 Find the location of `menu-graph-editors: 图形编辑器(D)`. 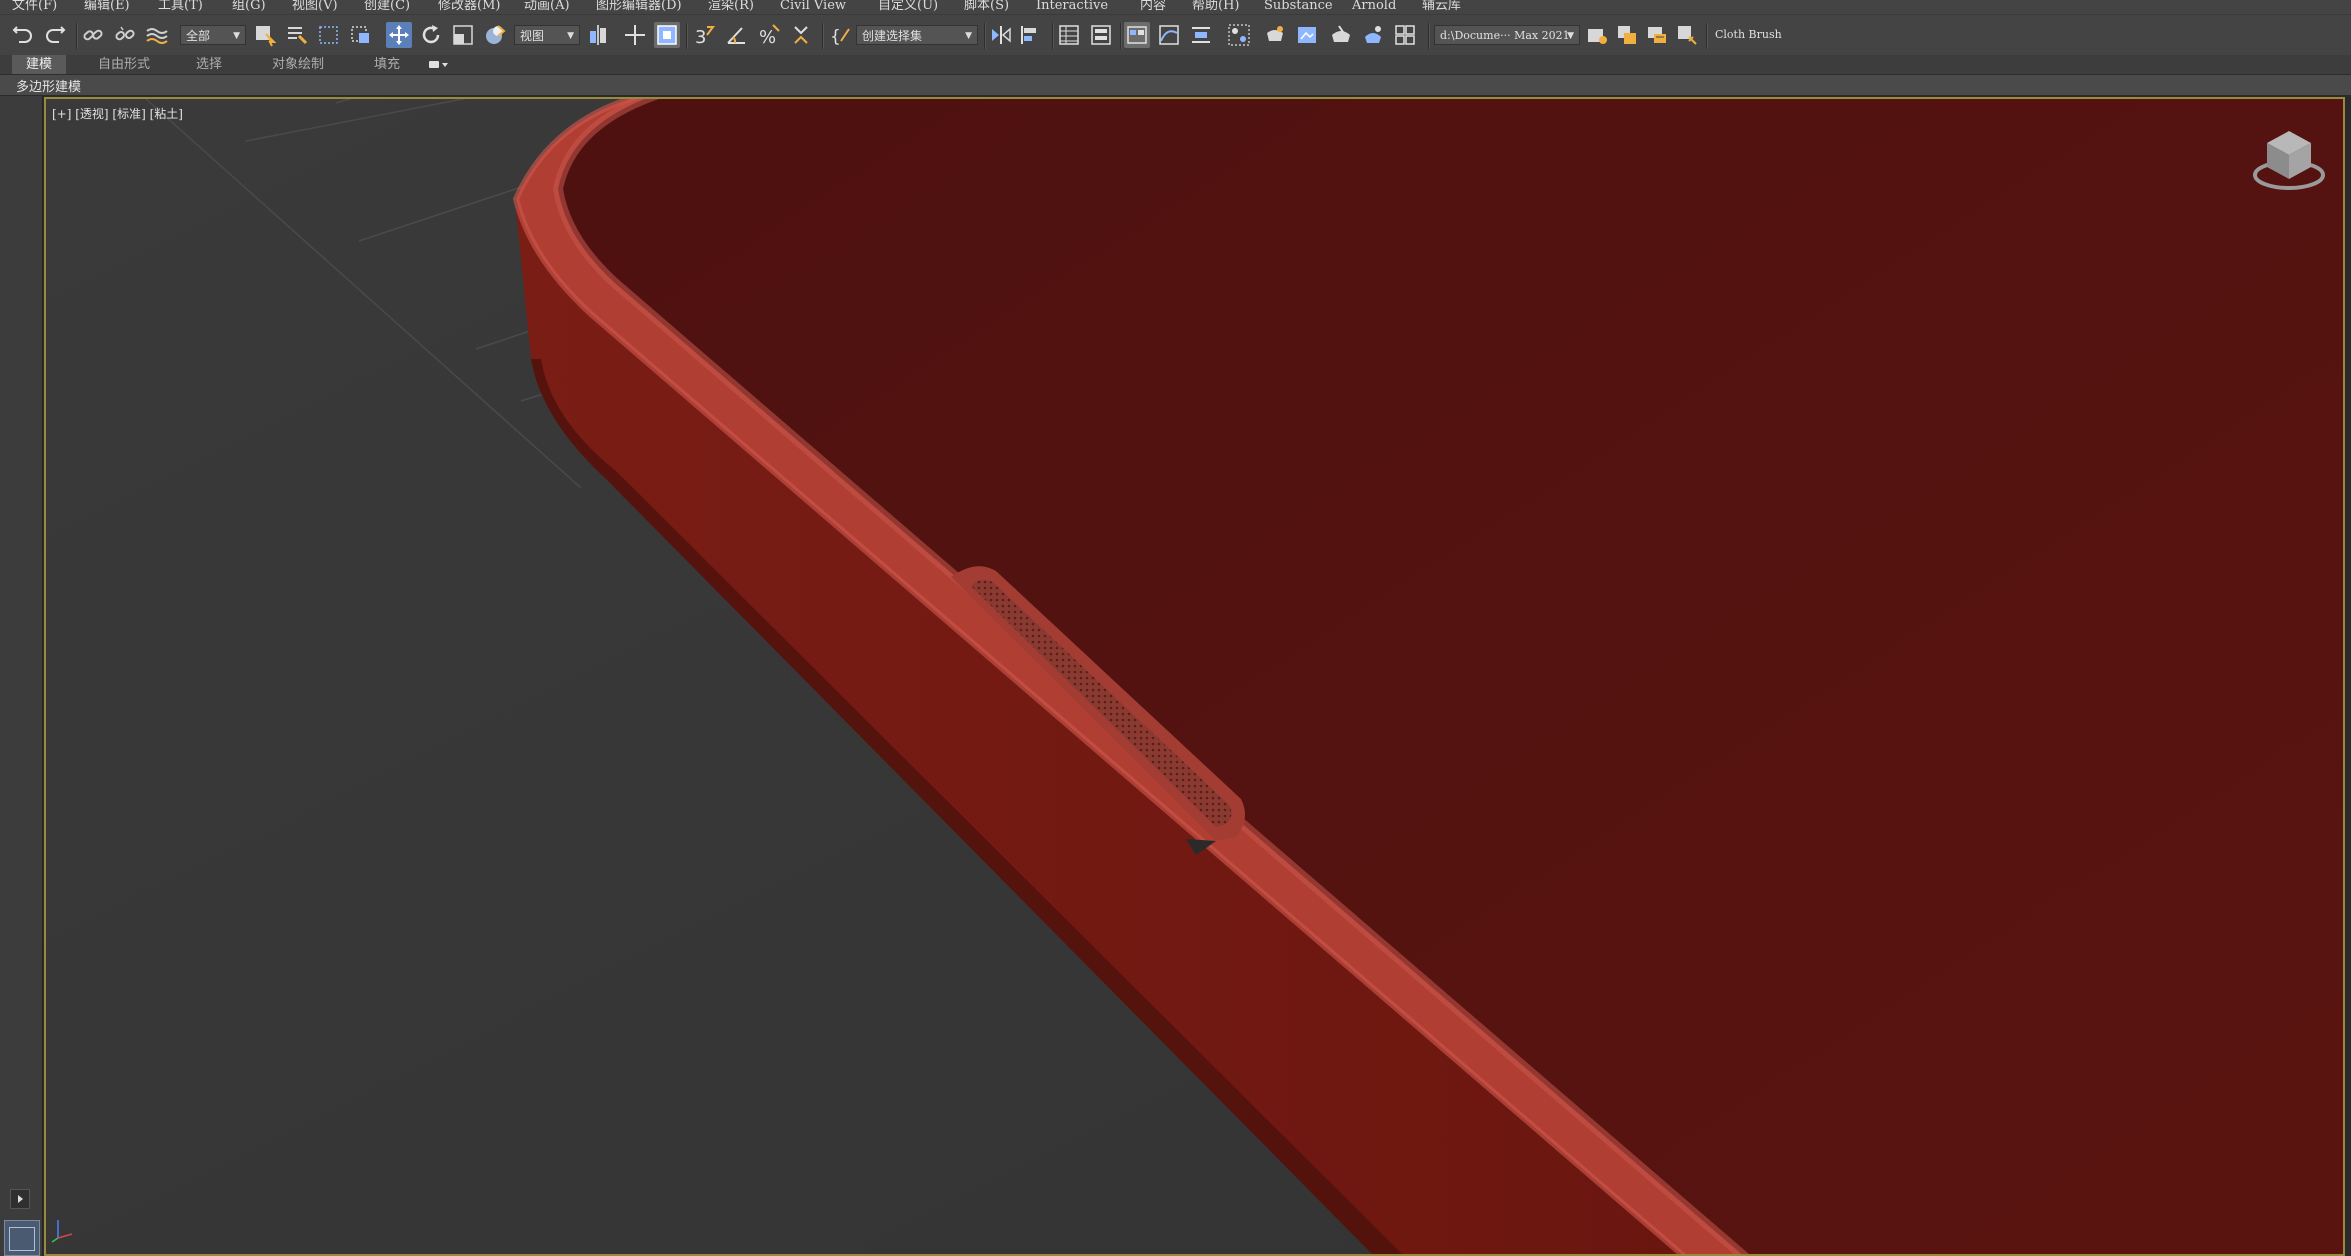

menu-graph-editors: 图形编辑器(D) is located at coordinates (639, 7).